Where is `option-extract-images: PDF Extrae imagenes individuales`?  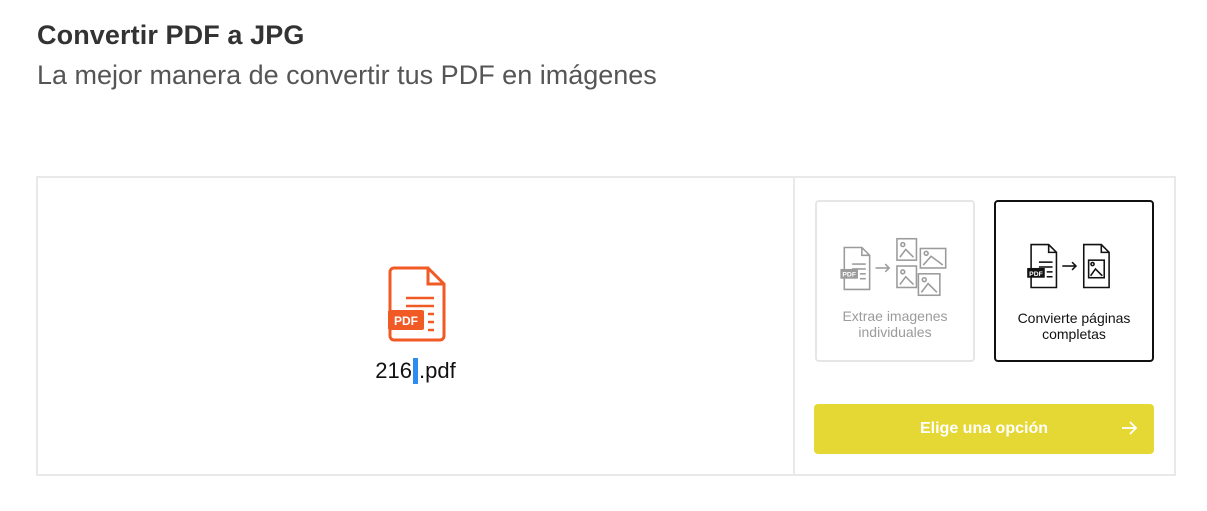 option-extract-images: PDF Extrae imagenes individuales is located at coordinates (895, 281).